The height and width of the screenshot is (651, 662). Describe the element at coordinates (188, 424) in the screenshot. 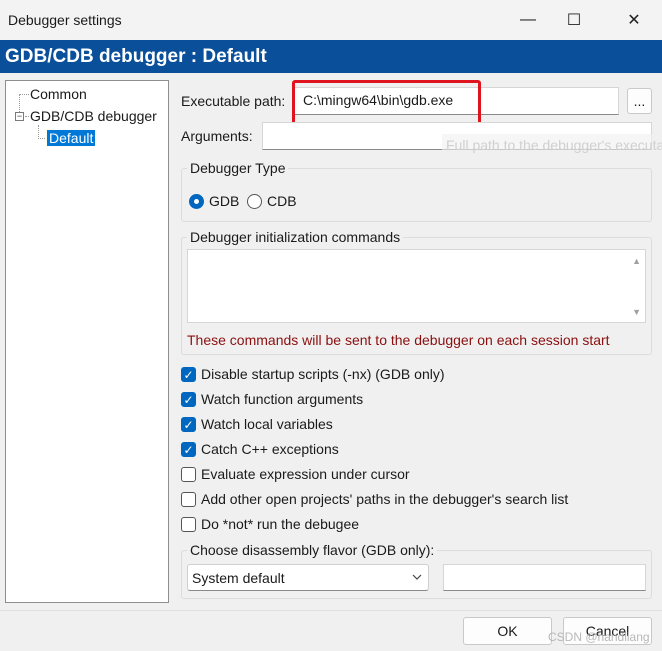

I see `checkbox-watch-local-variables: ✓` at that location.